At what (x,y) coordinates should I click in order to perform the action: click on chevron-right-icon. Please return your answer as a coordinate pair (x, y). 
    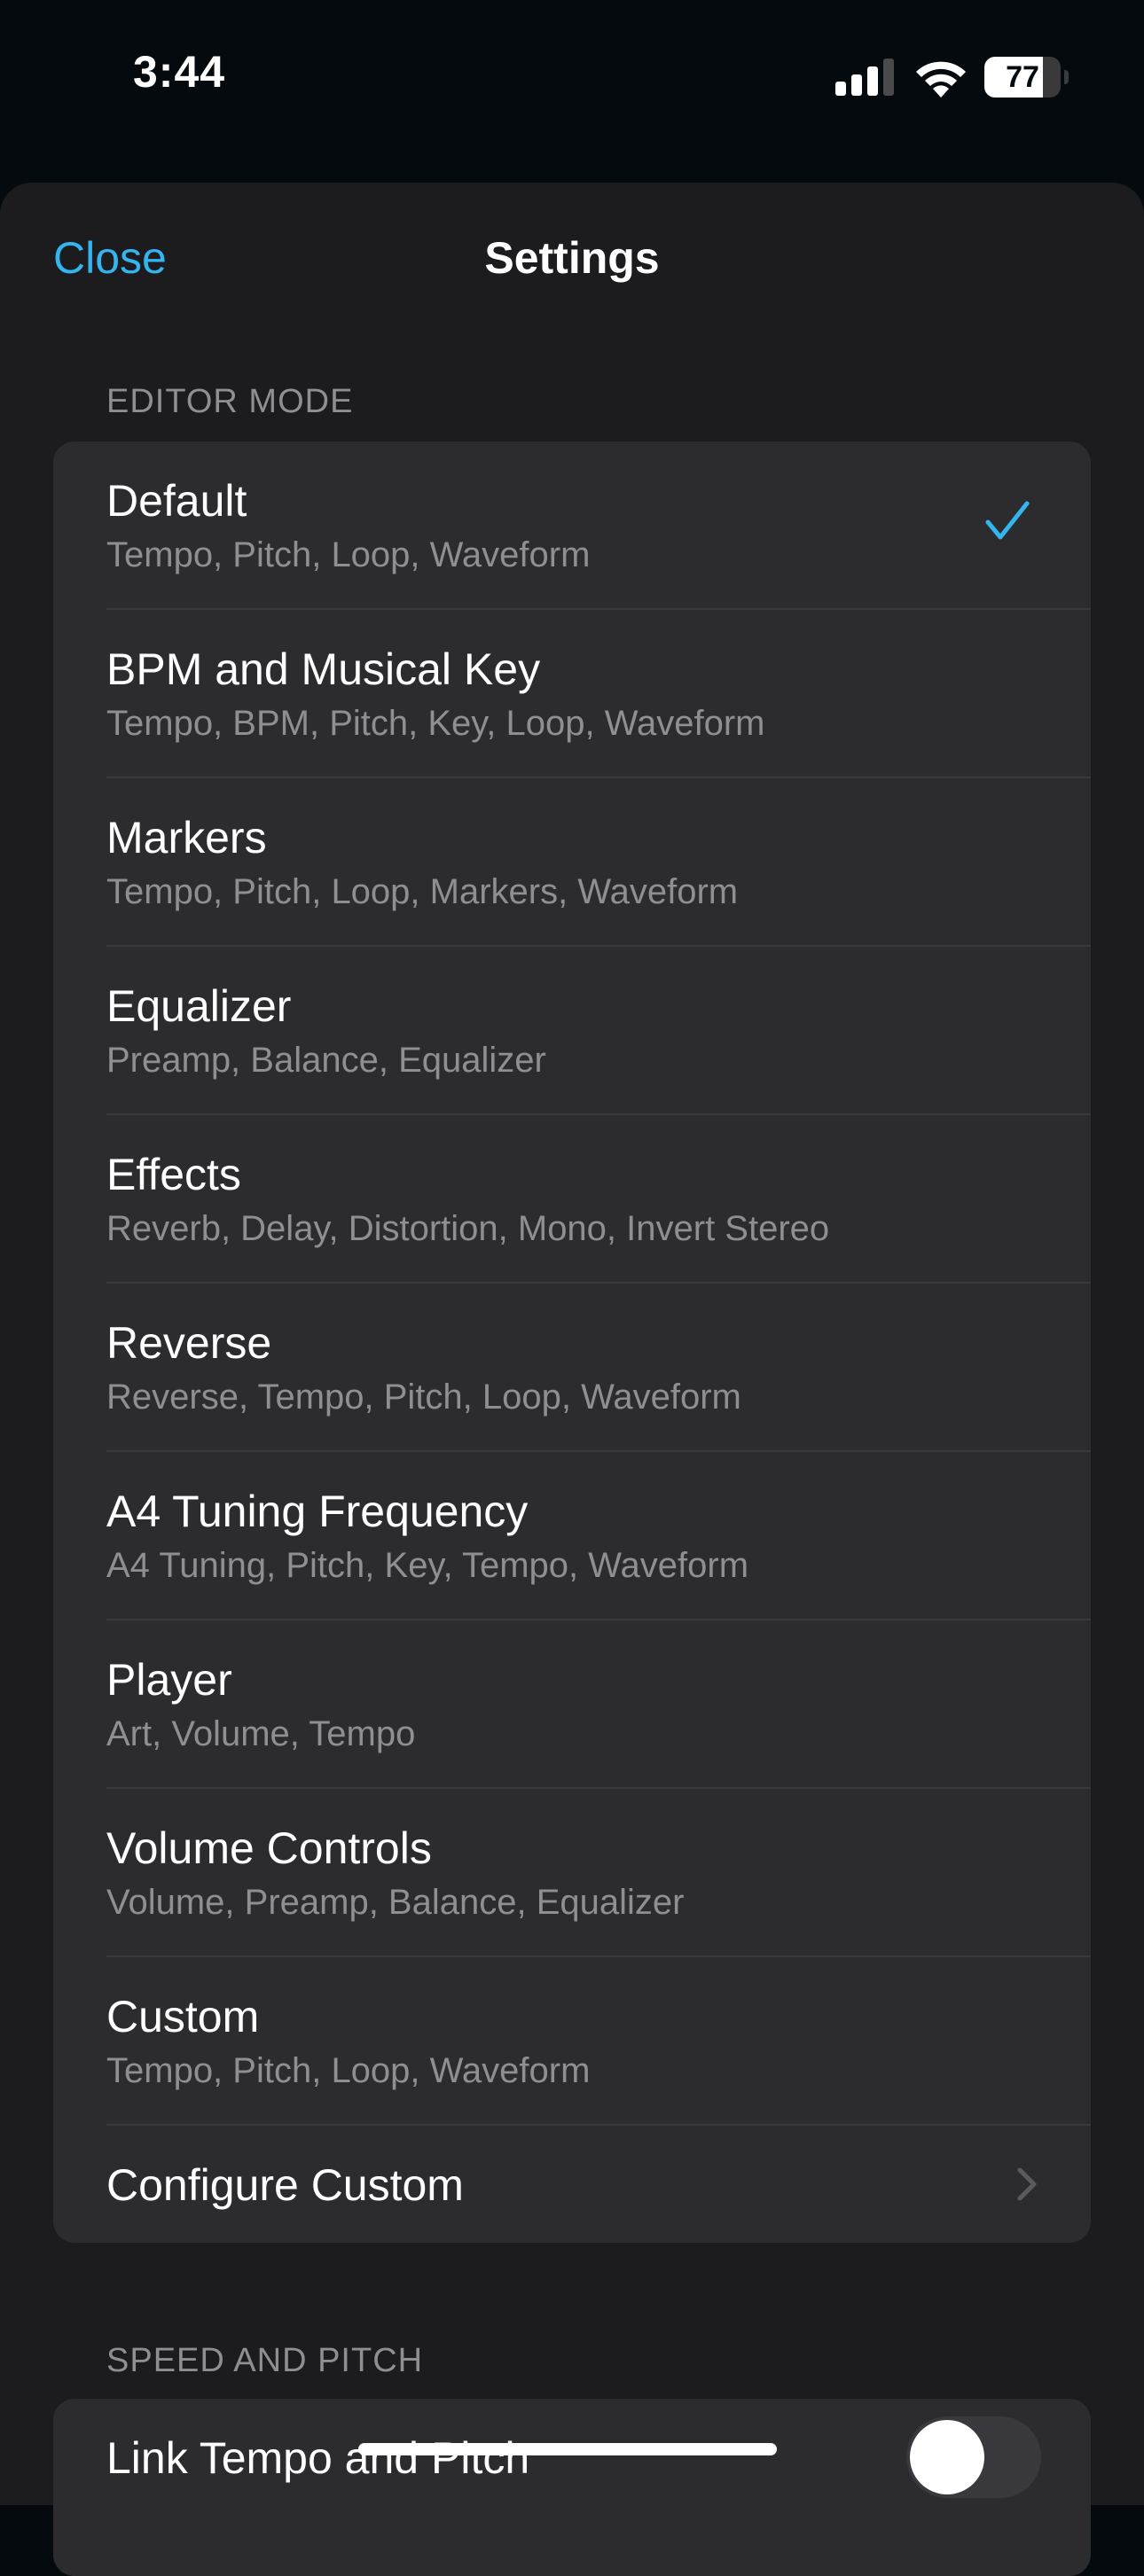
    Looking at the image, I should click on (1027, 2184).